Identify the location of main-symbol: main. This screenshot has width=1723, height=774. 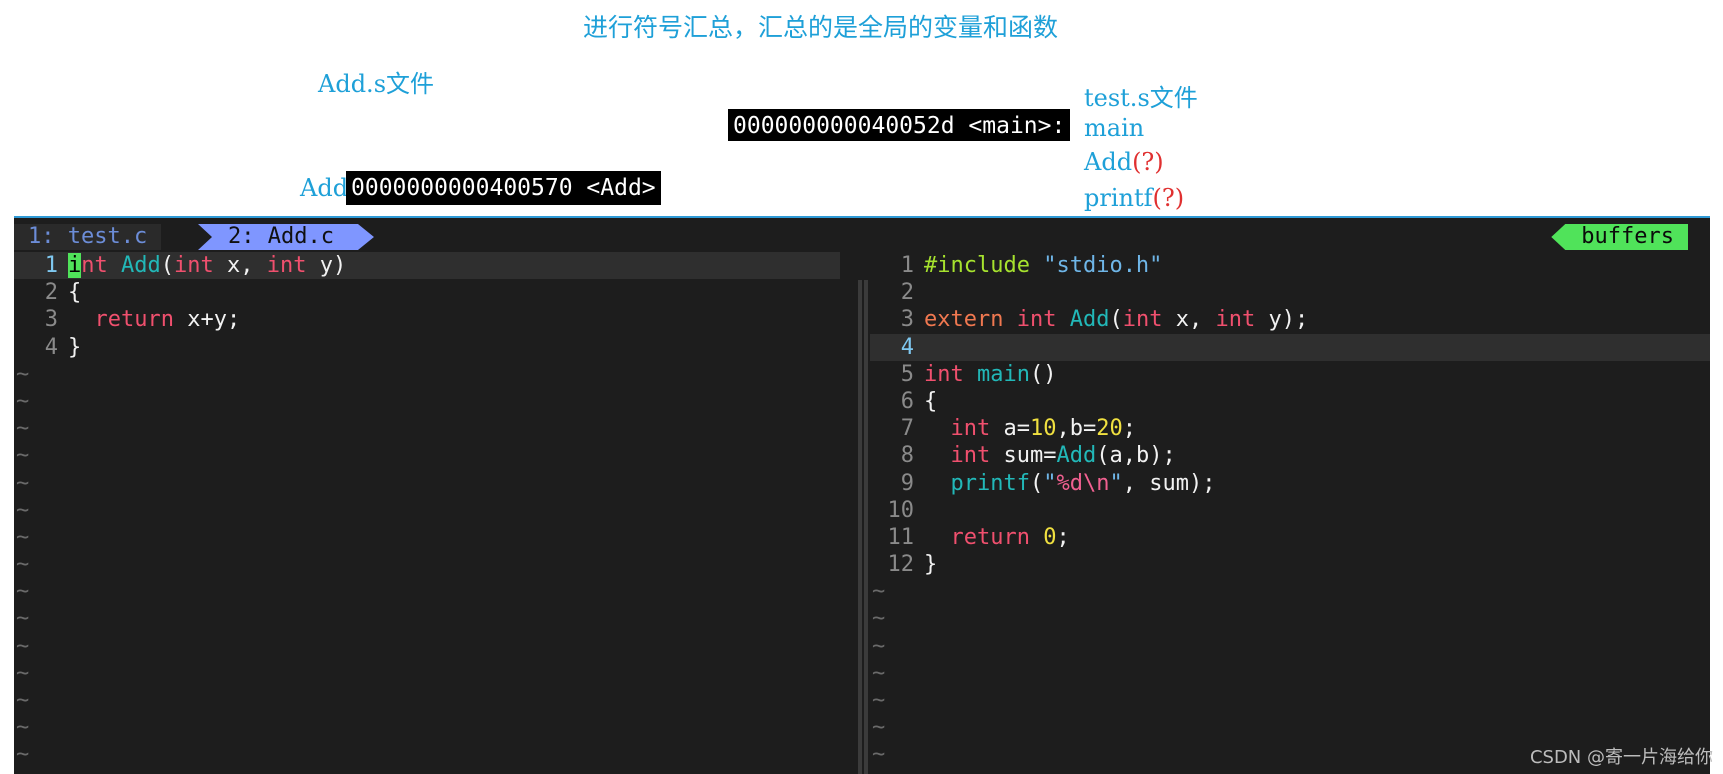
(1114, 128).